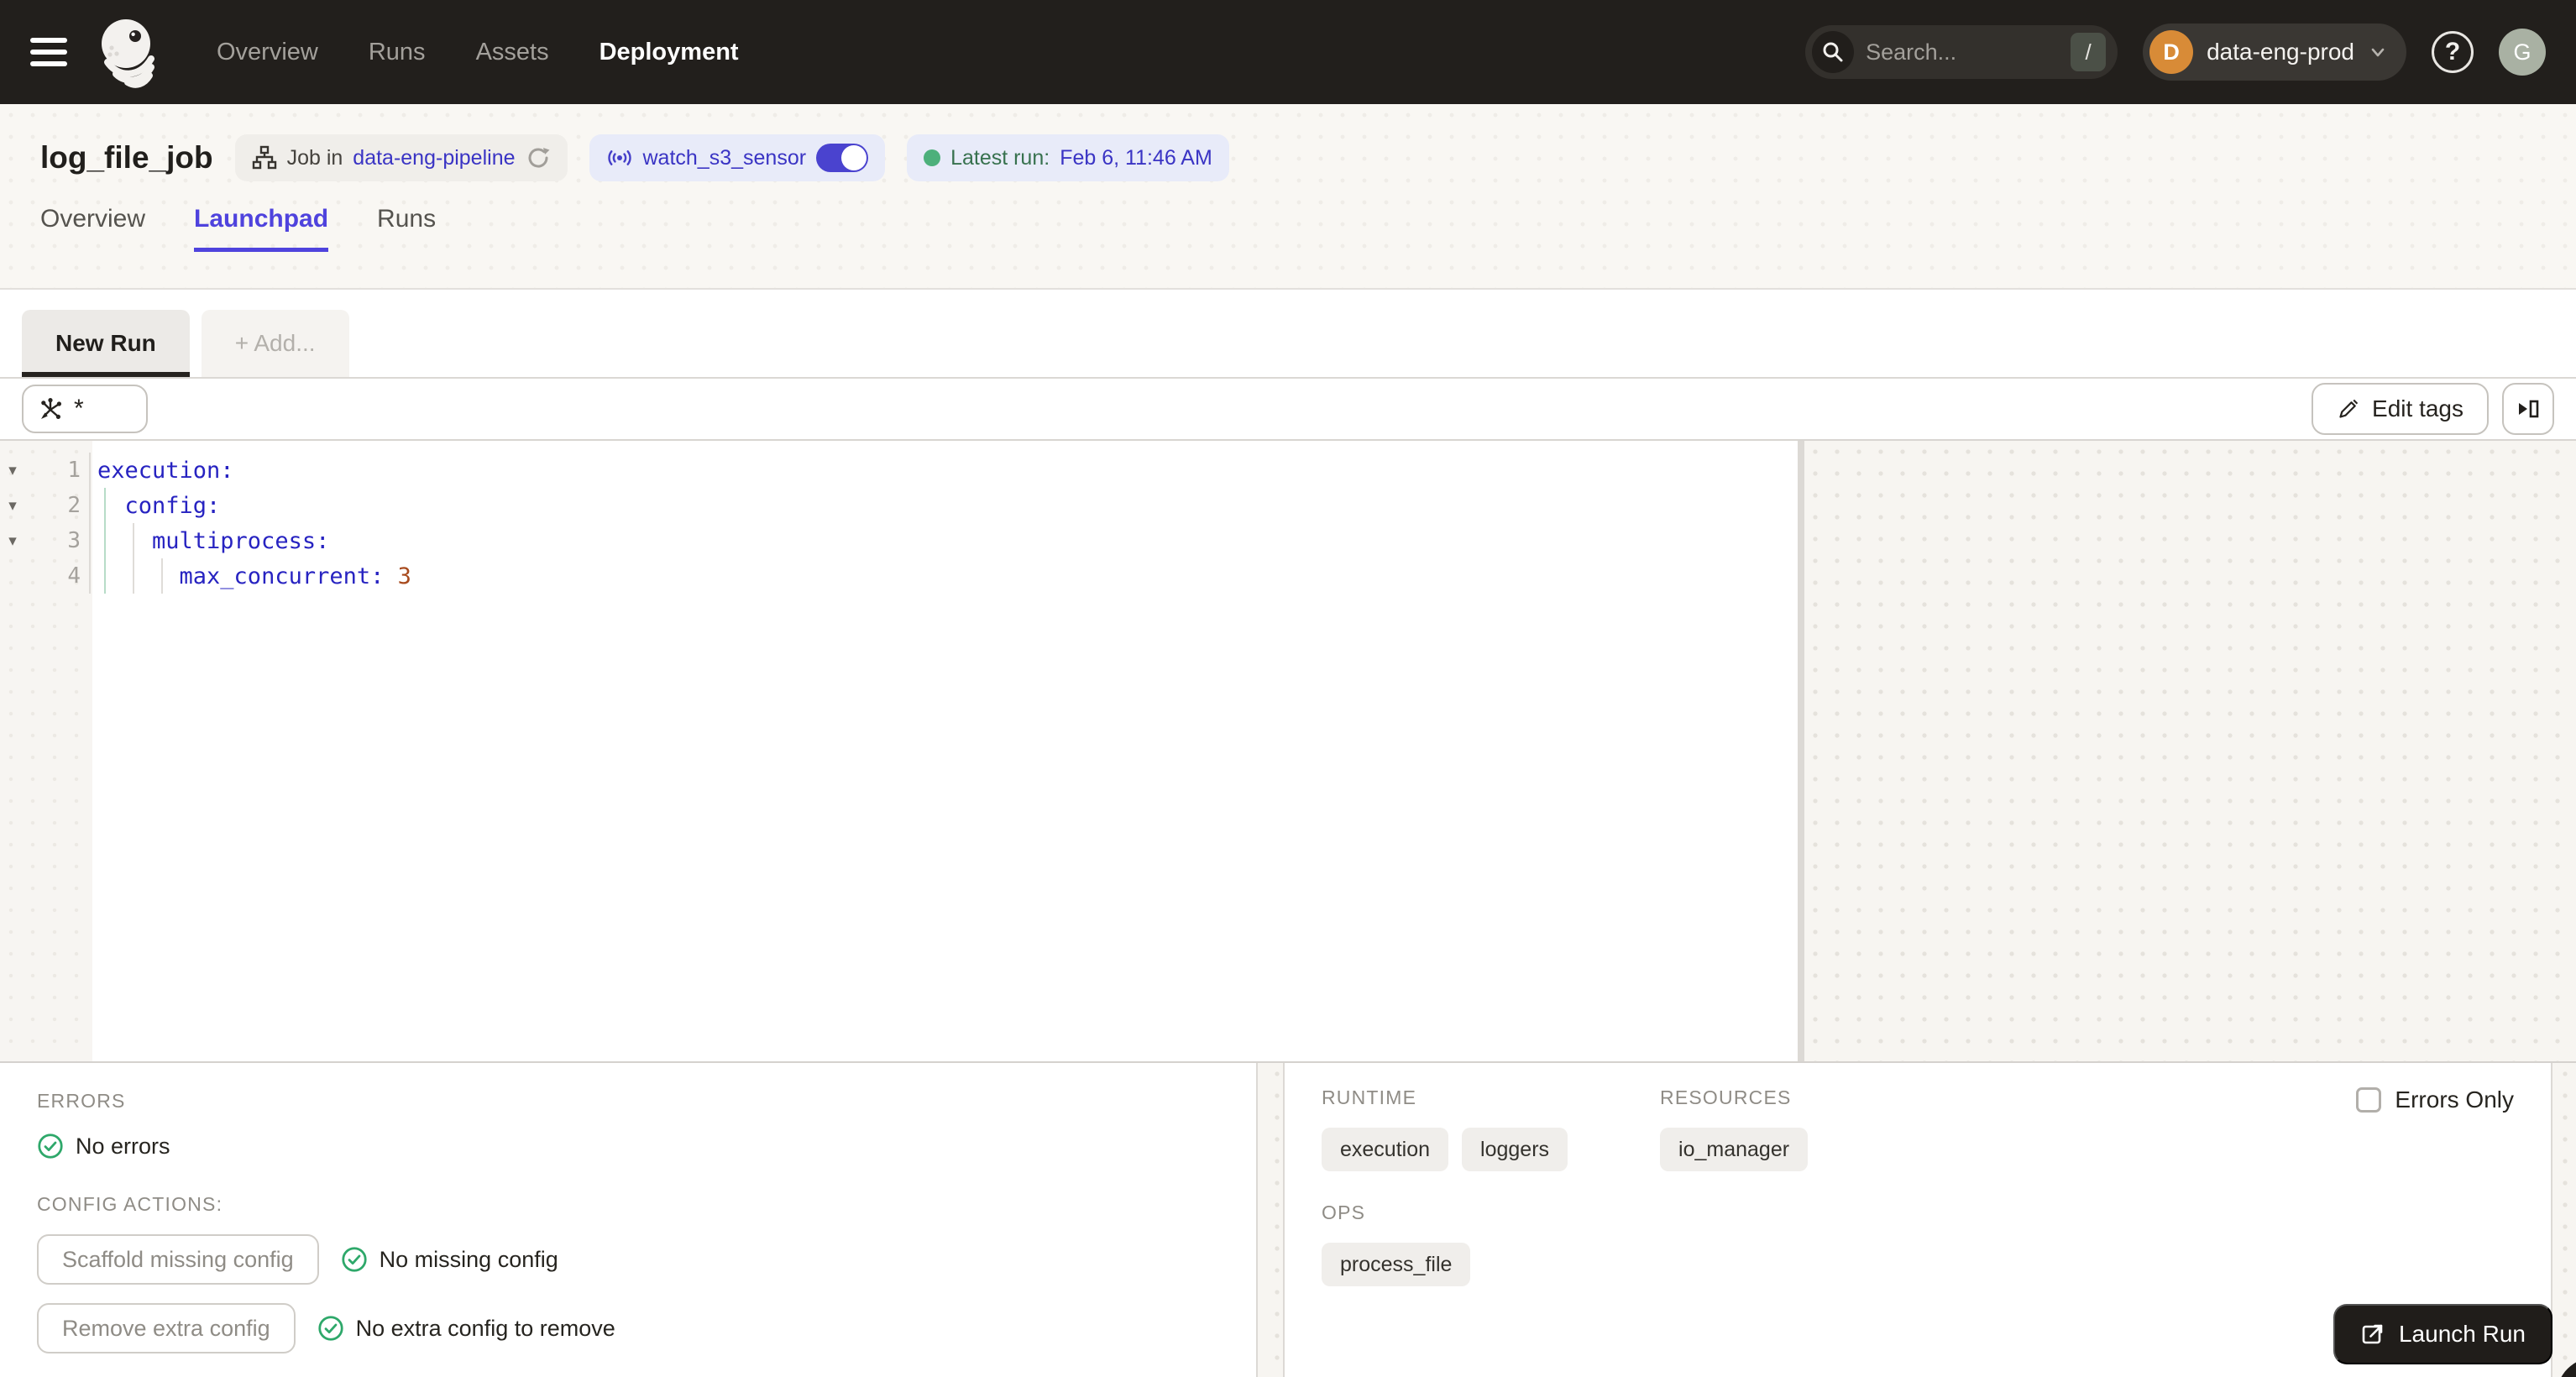  I want to click on refresh-icon, so click(539, 157).